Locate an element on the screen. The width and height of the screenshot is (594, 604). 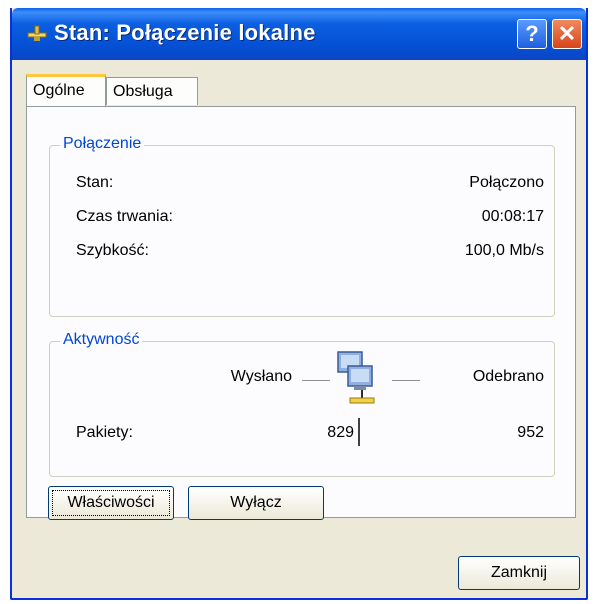
network-computers-icon is located at coordinates (356, 377).